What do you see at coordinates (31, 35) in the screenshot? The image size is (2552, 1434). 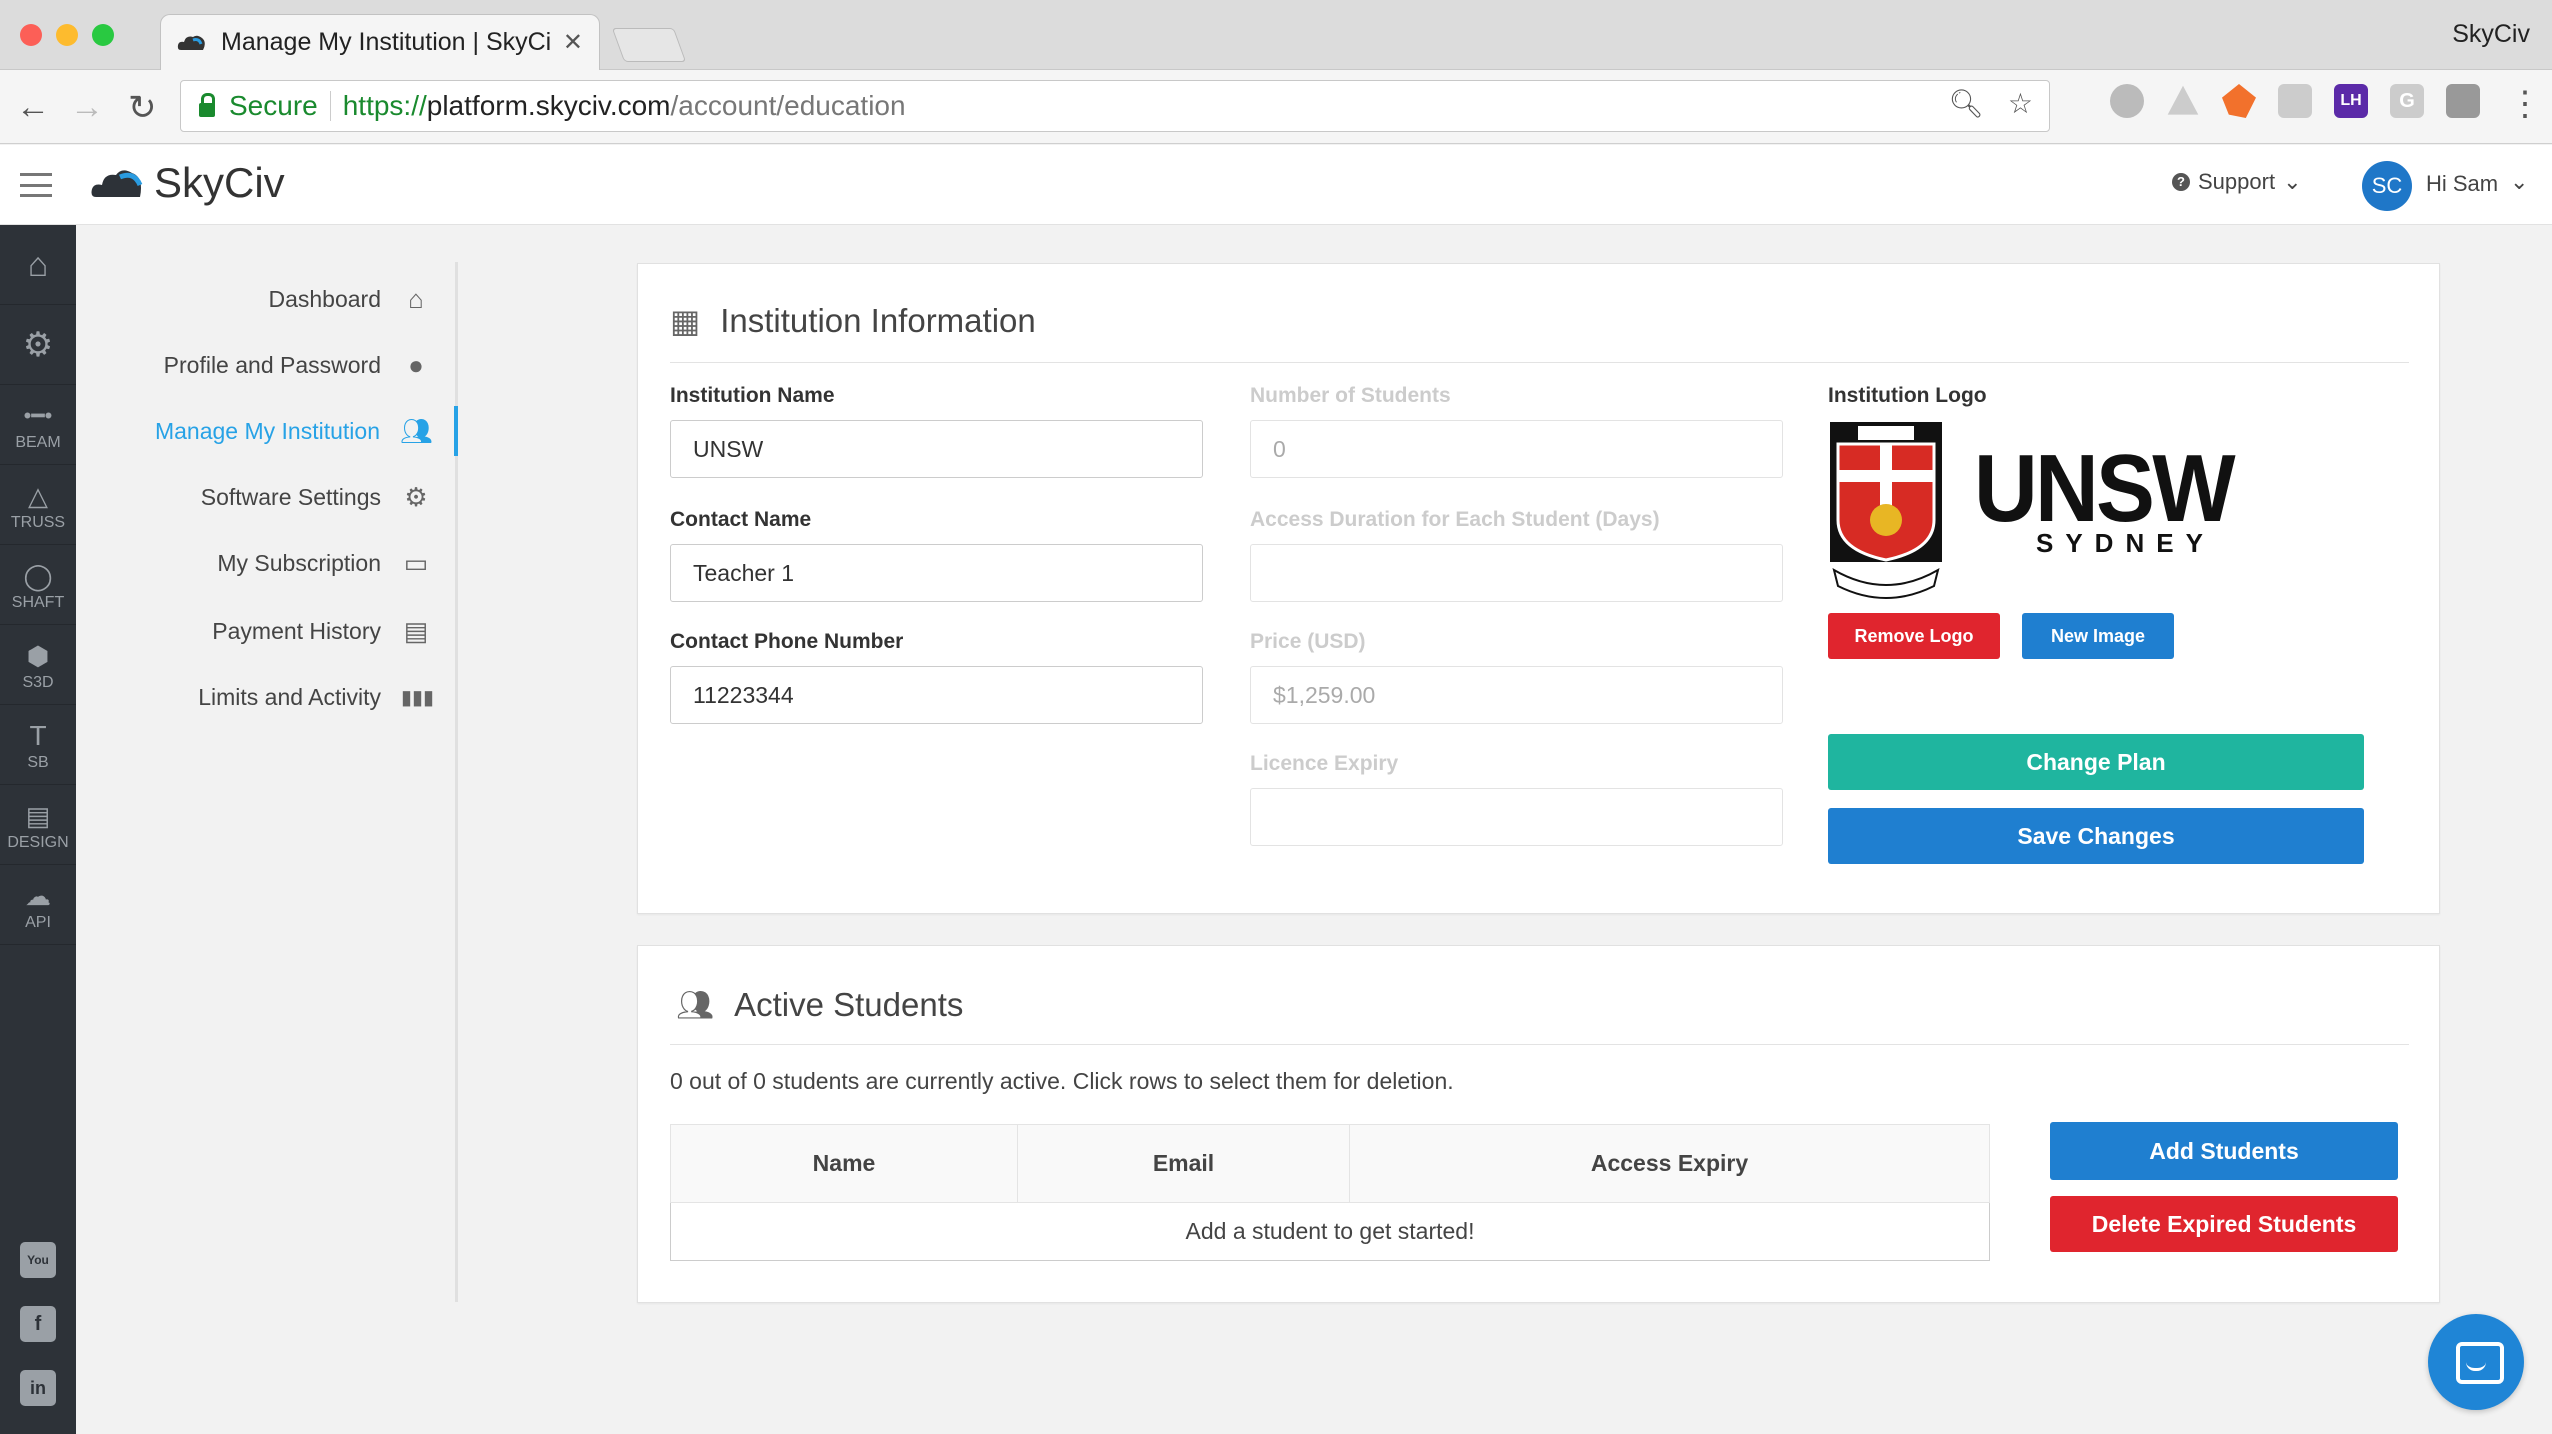 I see `close-window-button` at bounding box center [31, 35].